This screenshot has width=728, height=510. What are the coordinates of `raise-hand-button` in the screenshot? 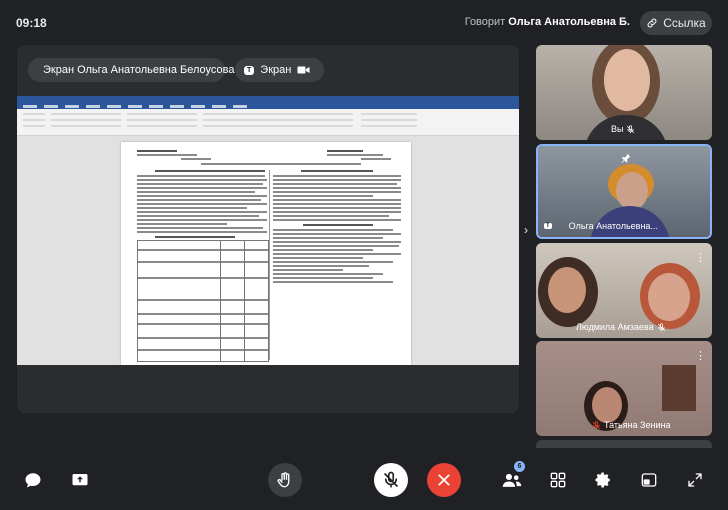 It's located at (285, 480).